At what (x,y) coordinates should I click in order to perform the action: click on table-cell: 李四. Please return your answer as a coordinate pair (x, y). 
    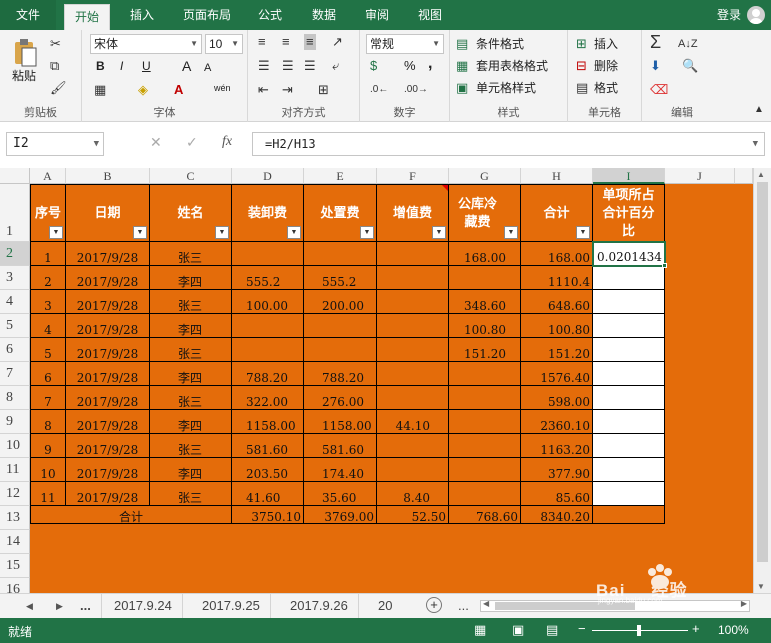
    Looking at the image, I should click on (191, 422).